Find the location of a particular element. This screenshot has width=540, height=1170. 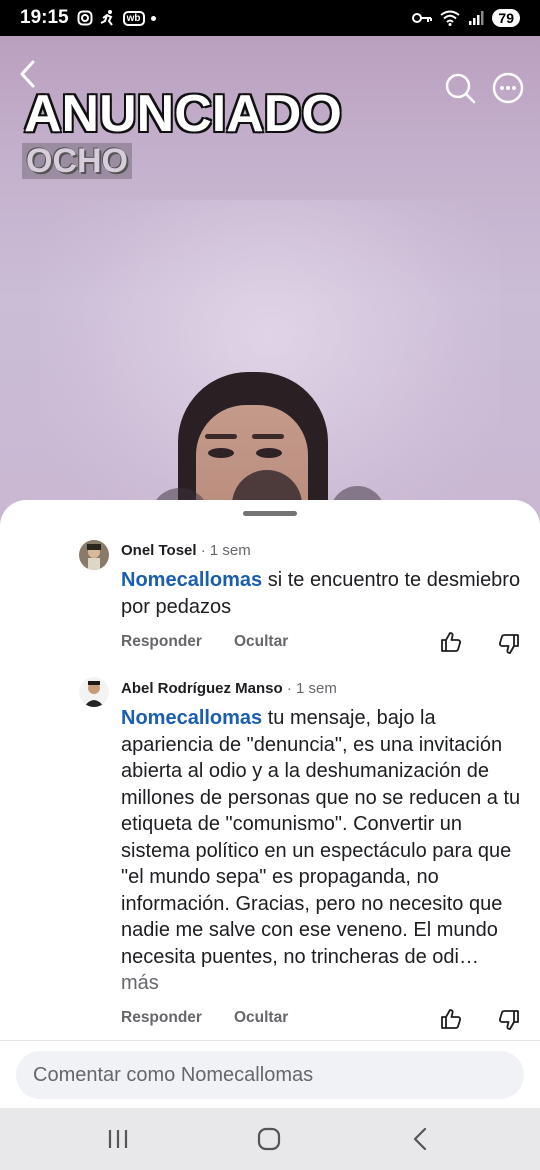

video-title-overlay: ANUNCIADO is located at coordinates (183, 114).